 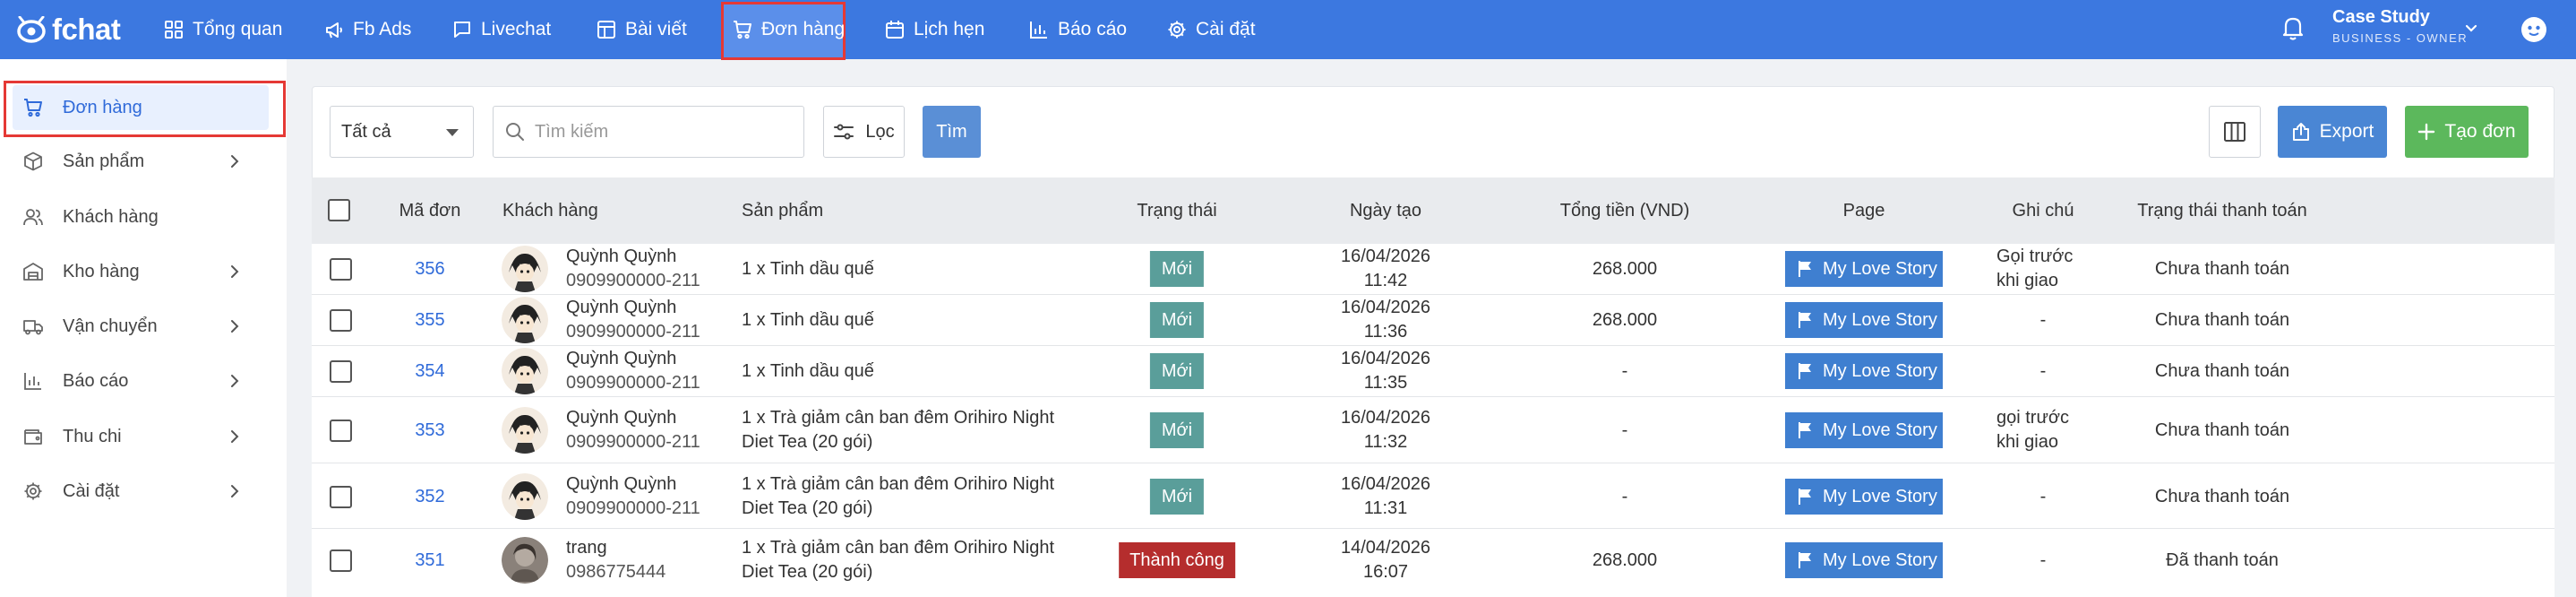 I want to click on nav-item-label: Tổng quan, so click(x=238, y=29).